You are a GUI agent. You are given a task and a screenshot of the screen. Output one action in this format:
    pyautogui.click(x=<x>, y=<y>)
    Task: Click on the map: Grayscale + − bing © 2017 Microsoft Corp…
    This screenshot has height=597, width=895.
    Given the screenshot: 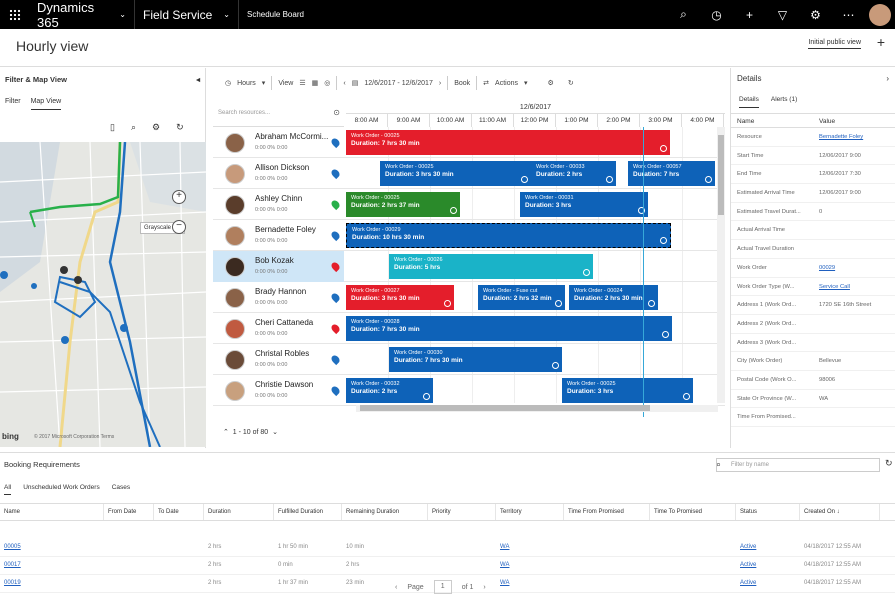 What is the action you would take?
    pyautogui.click(x=103, y=294)
    